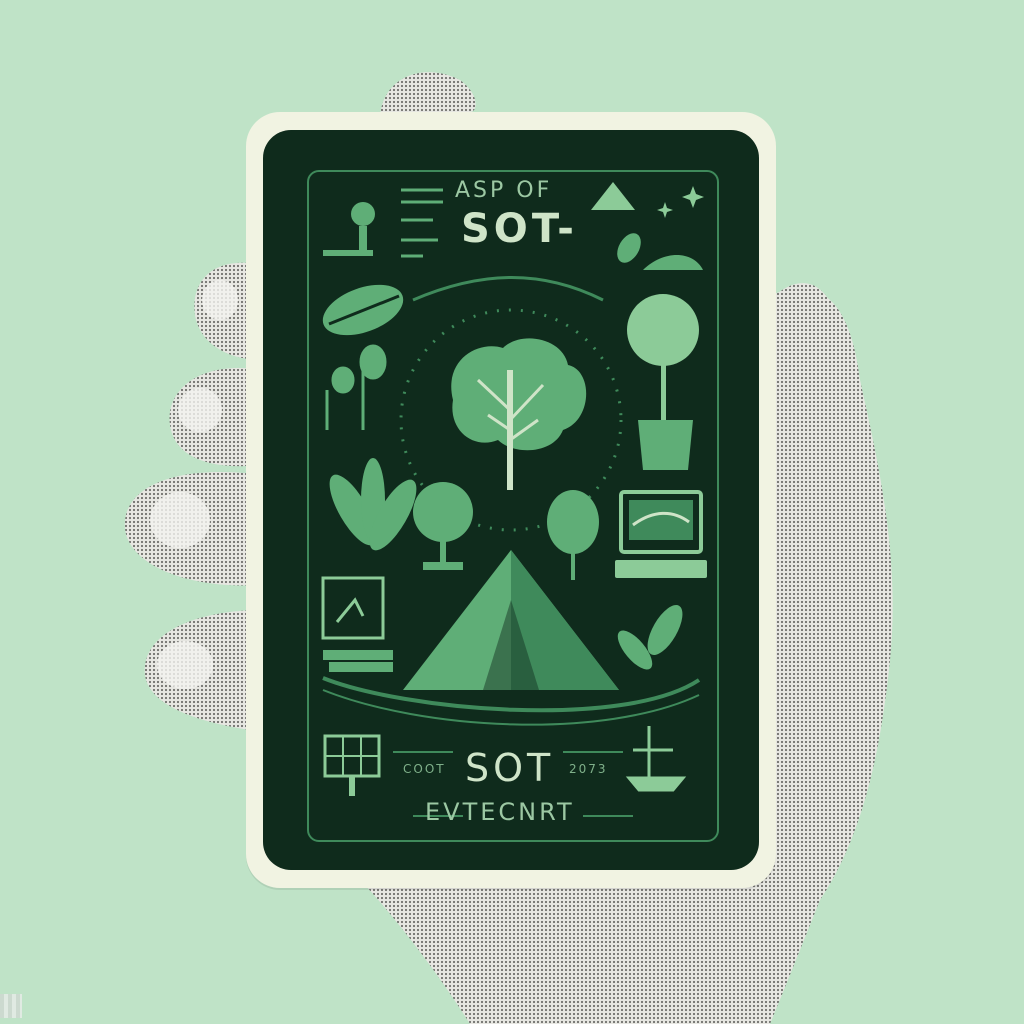  Describe the element at coordinates (661, 534) in the screenshot. I see `laptop-icon` at that location.